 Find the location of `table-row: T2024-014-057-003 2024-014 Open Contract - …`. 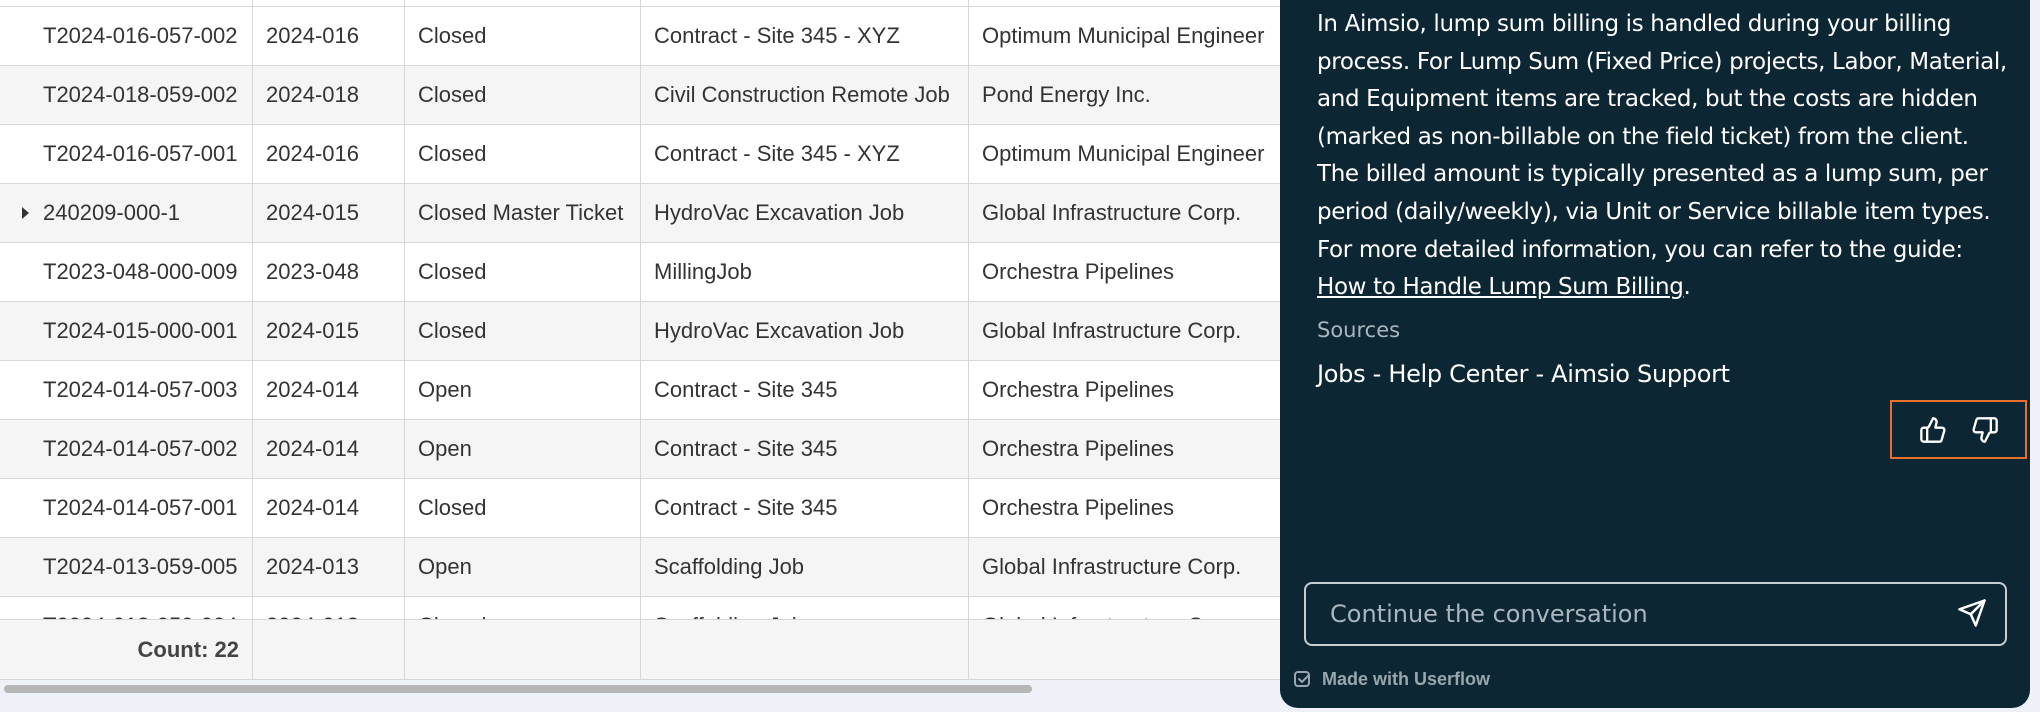

table-row: T2024-014-057-003 2024-014 Open Contract - … is located at coordinates (650, 390).